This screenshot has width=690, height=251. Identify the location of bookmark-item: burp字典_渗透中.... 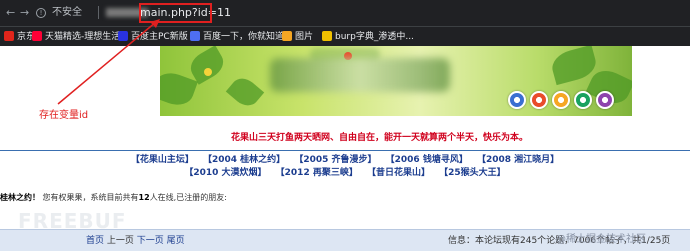
(368, 37).